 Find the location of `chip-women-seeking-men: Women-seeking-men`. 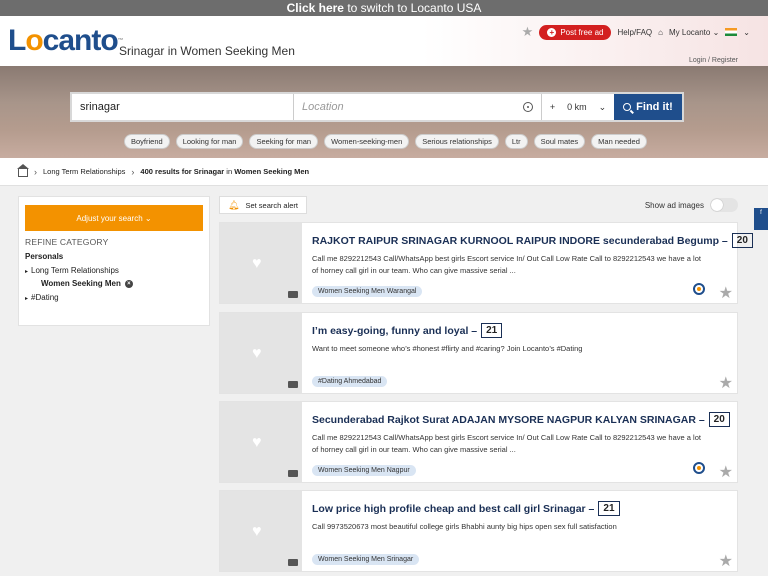

chip-women-seeking-men: Women-seeking-men is located at coordinates (367, 141).